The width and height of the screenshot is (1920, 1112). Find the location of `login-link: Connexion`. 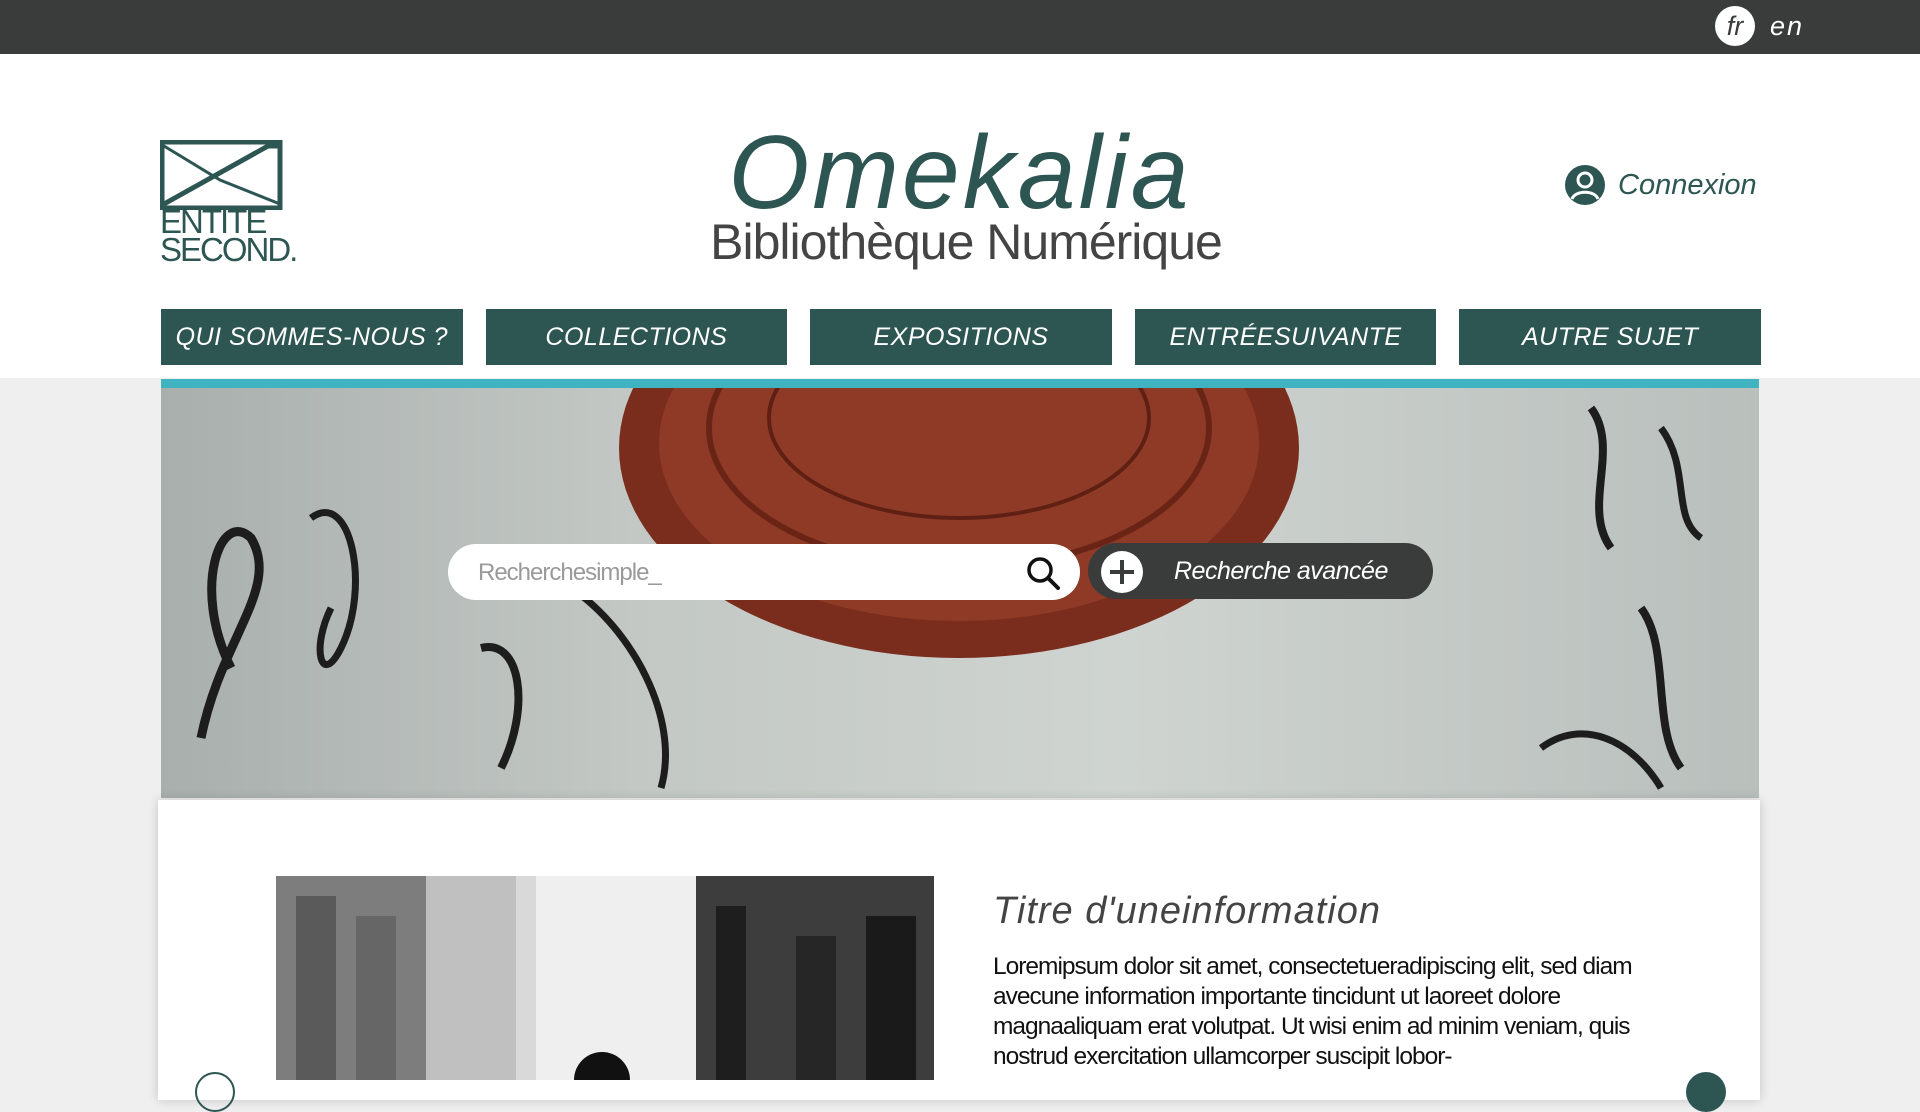

login-link: Connexion is located at coordinates (1661, 185).